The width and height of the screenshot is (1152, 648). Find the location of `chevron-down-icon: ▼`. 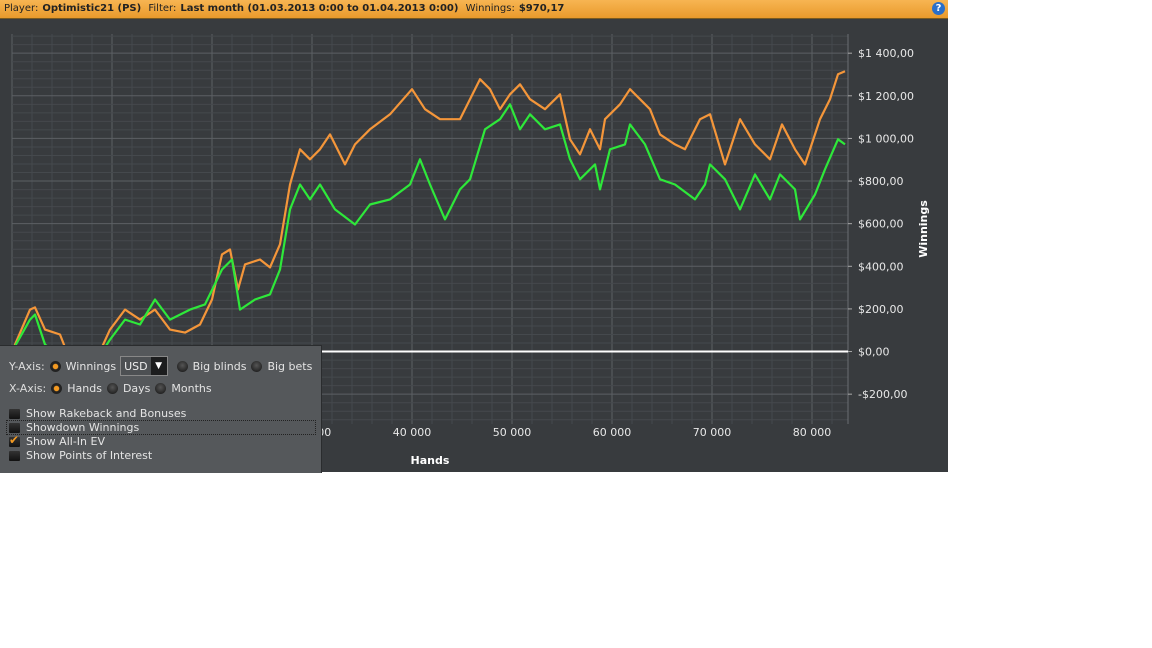

chevron-down-icon: ▼ is located at coordinates (158, 366).